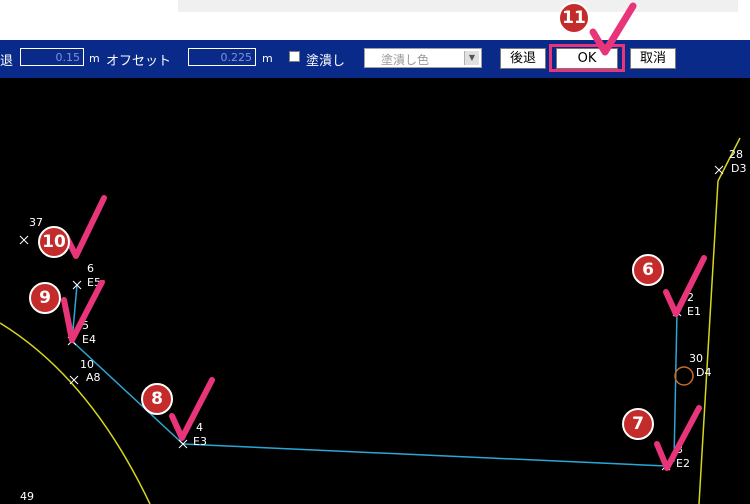 The height and width of the screenshot is (504, 750). I want to click on point-code-d3: D3, so click(739, 168).